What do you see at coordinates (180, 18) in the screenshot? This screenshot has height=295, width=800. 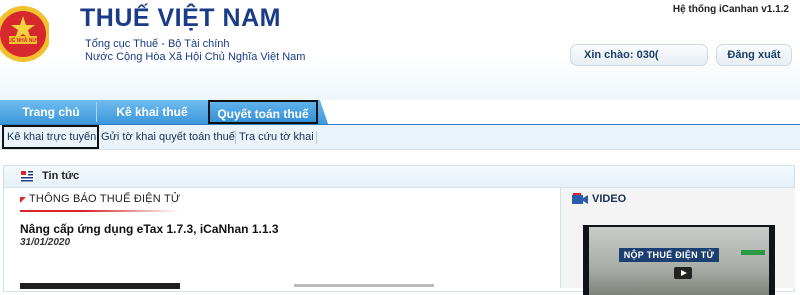 I see `site-title: THUẾ VIỆT NAM` at bounding box center [180, 18].